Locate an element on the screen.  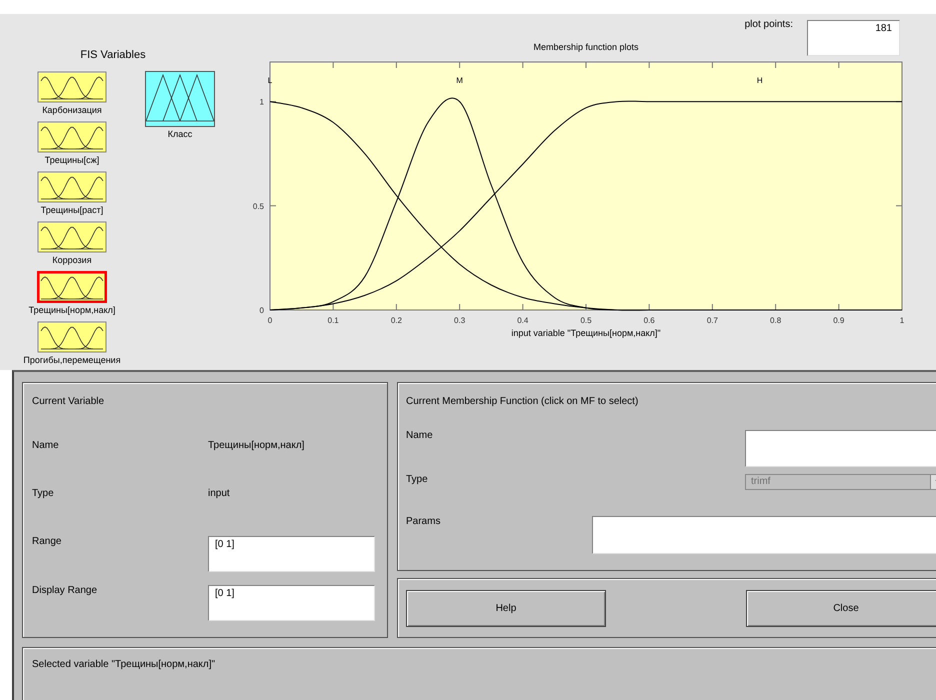
curve-label: L is located at coordinates (270, 80).